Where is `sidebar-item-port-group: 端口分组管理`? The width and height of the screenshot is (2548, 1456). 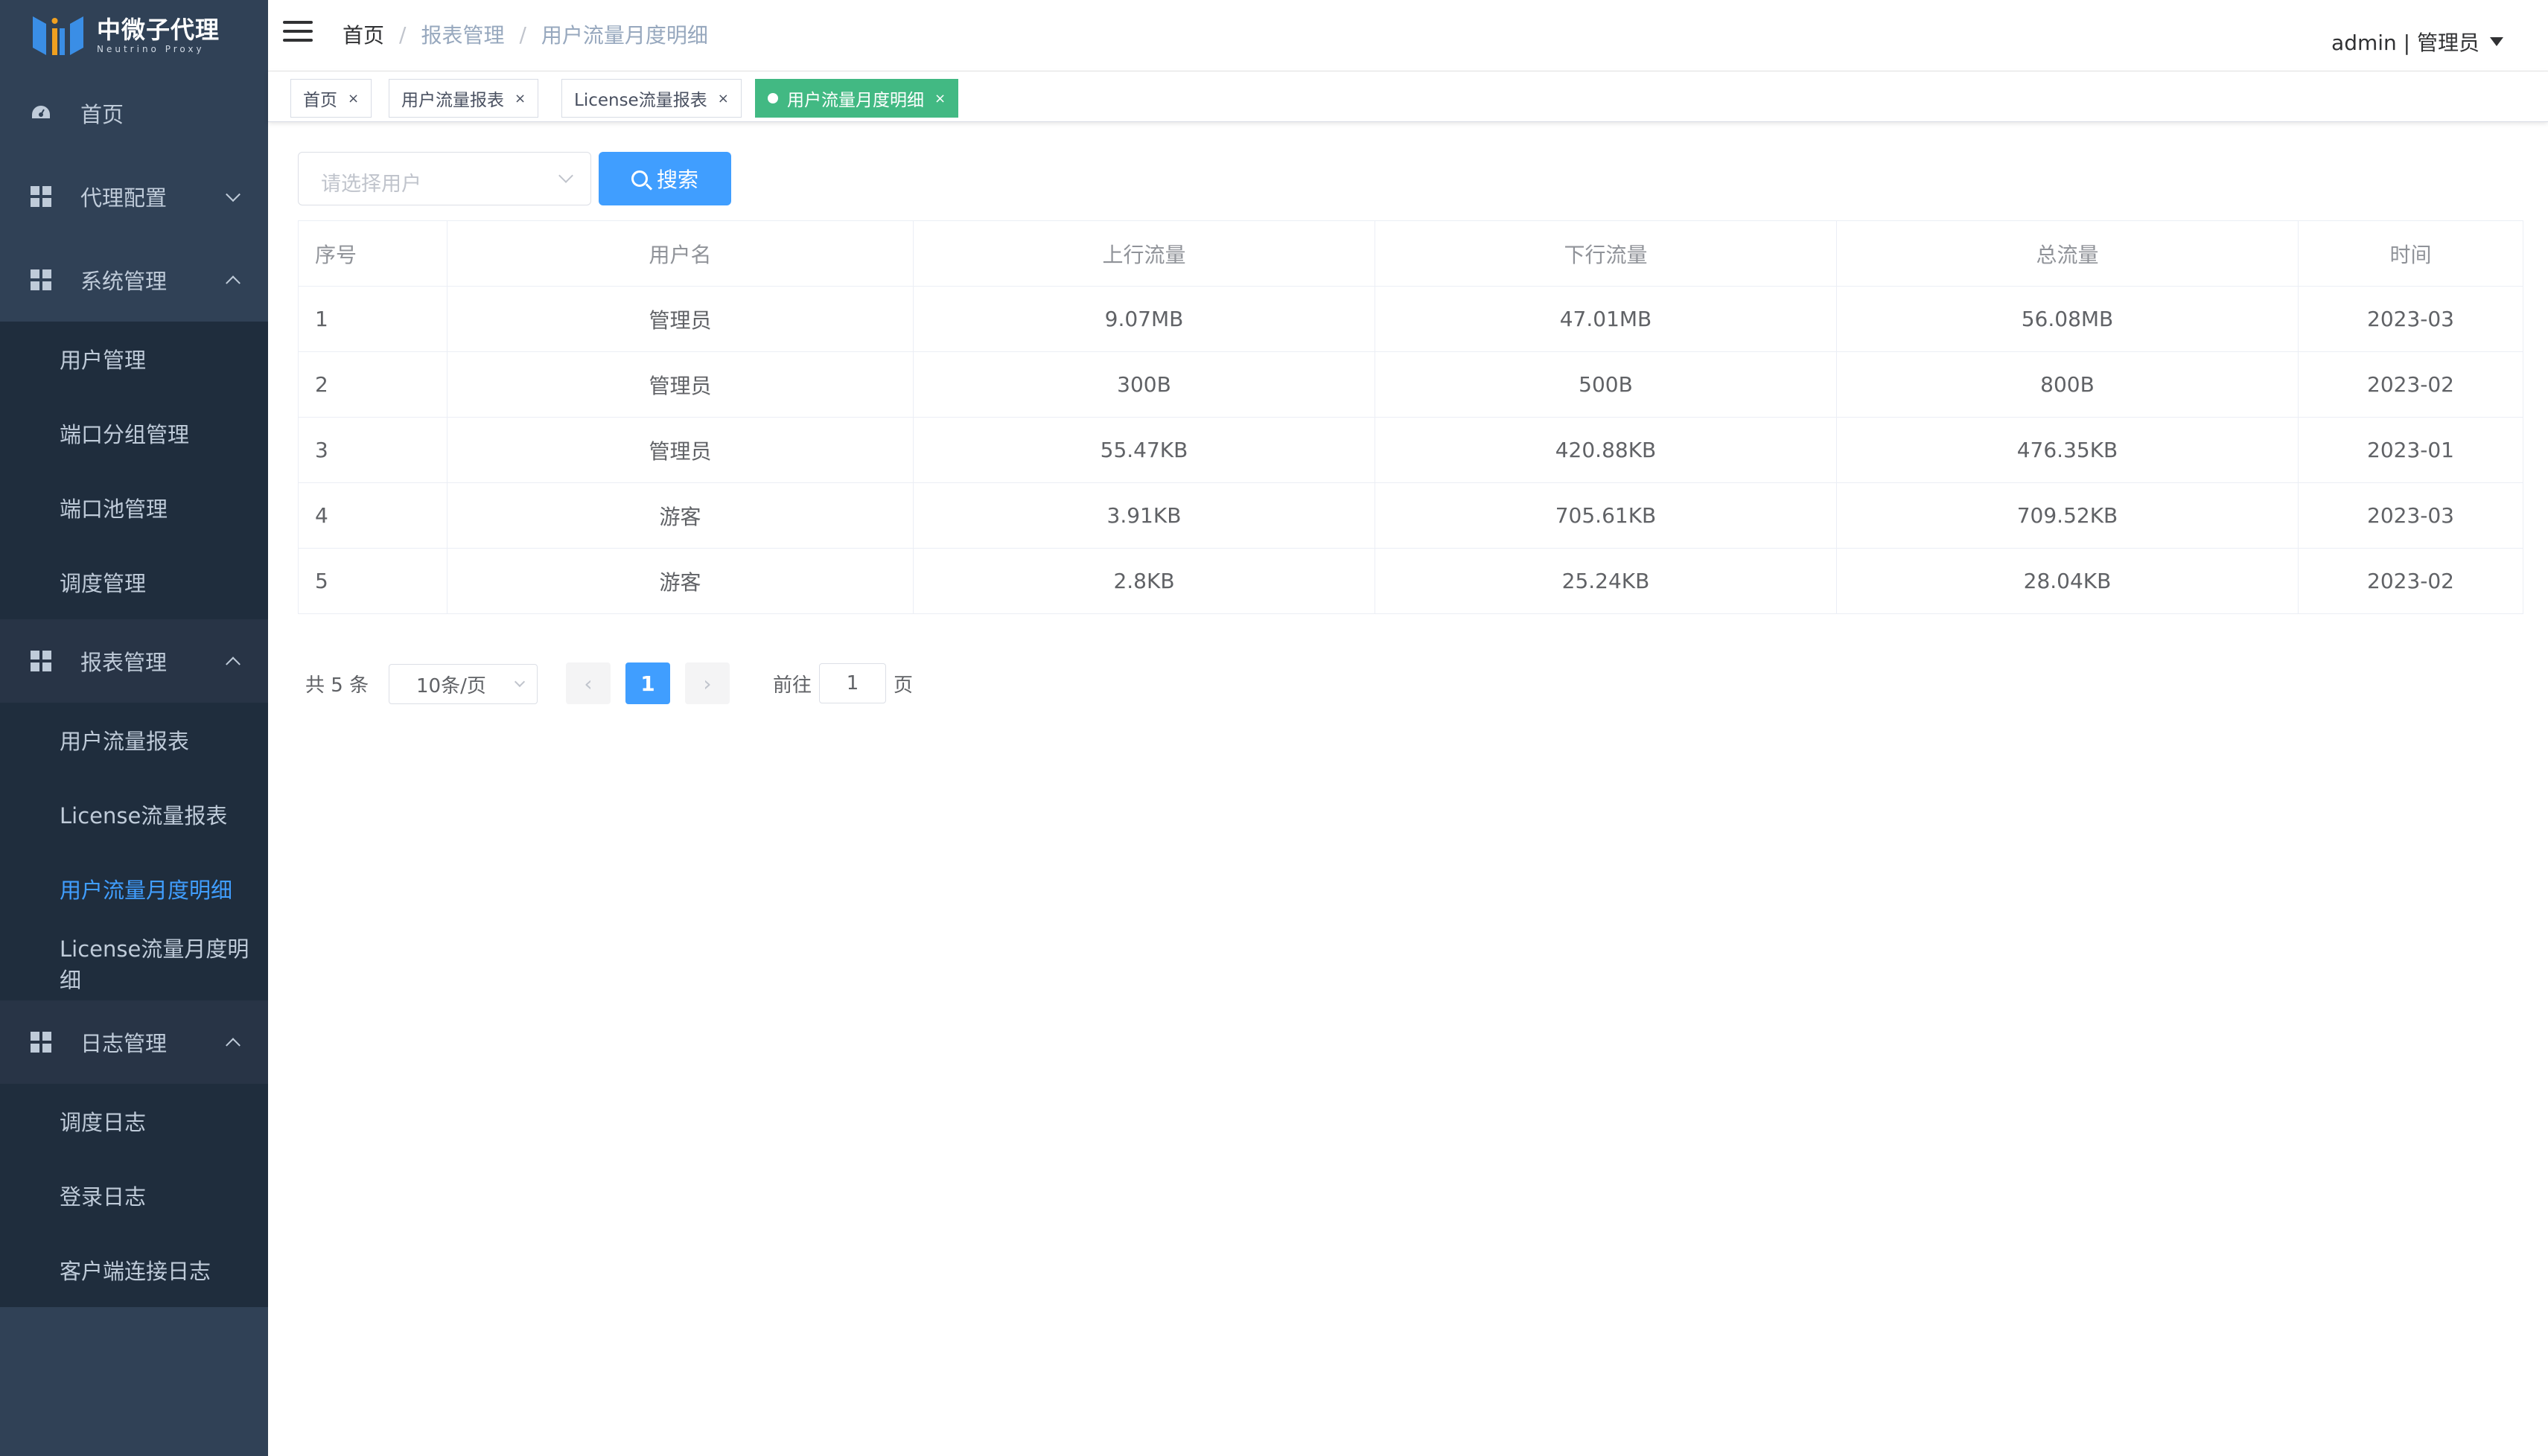
sidebar-item-port-group: 端口分组管理 is located at coordinates (134, 433).